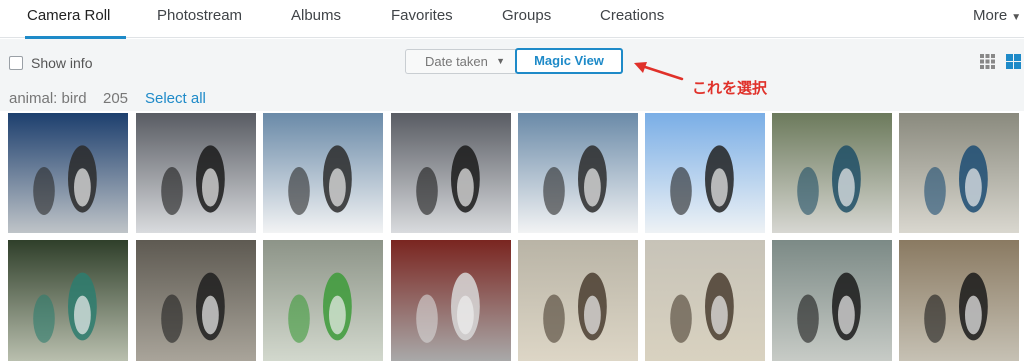 This screenshot has width=1024, height=364. I want to click on date-taken-label: Date taken, so click(456, 61).